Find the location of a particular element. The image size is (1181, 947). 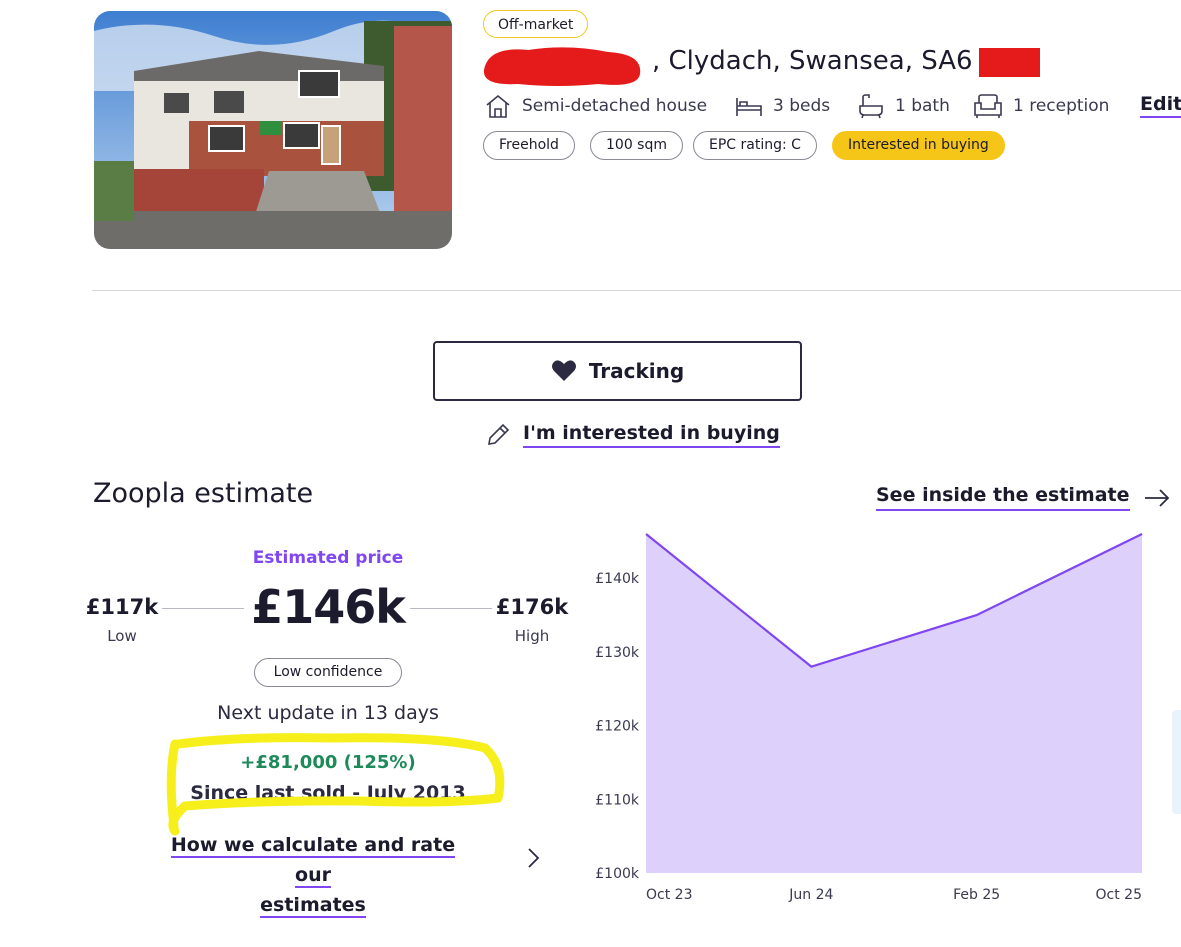

see-inside-link: See inside the estimate is located at coordinates (1023, 497).